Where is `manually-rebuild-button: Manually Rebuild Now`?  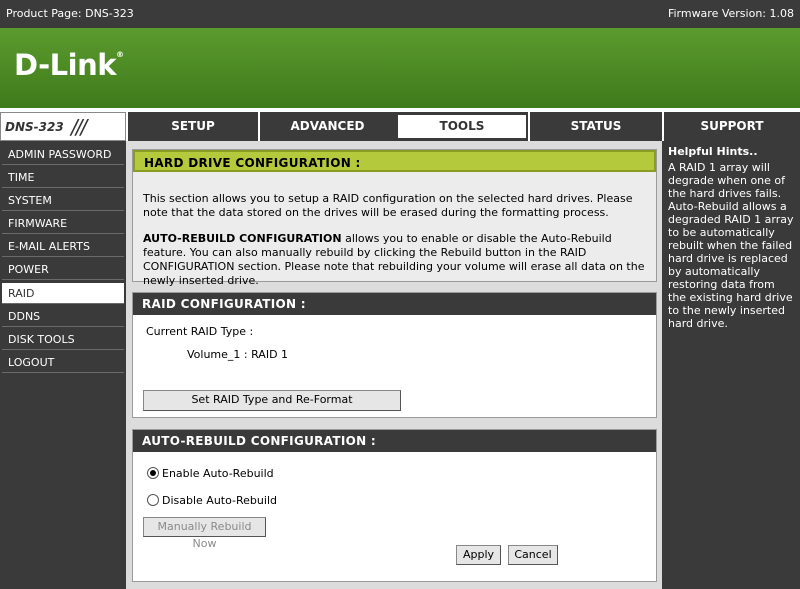 manually-rebuild-button: Manually Rebuild Now is located at coordinates (204, 533).